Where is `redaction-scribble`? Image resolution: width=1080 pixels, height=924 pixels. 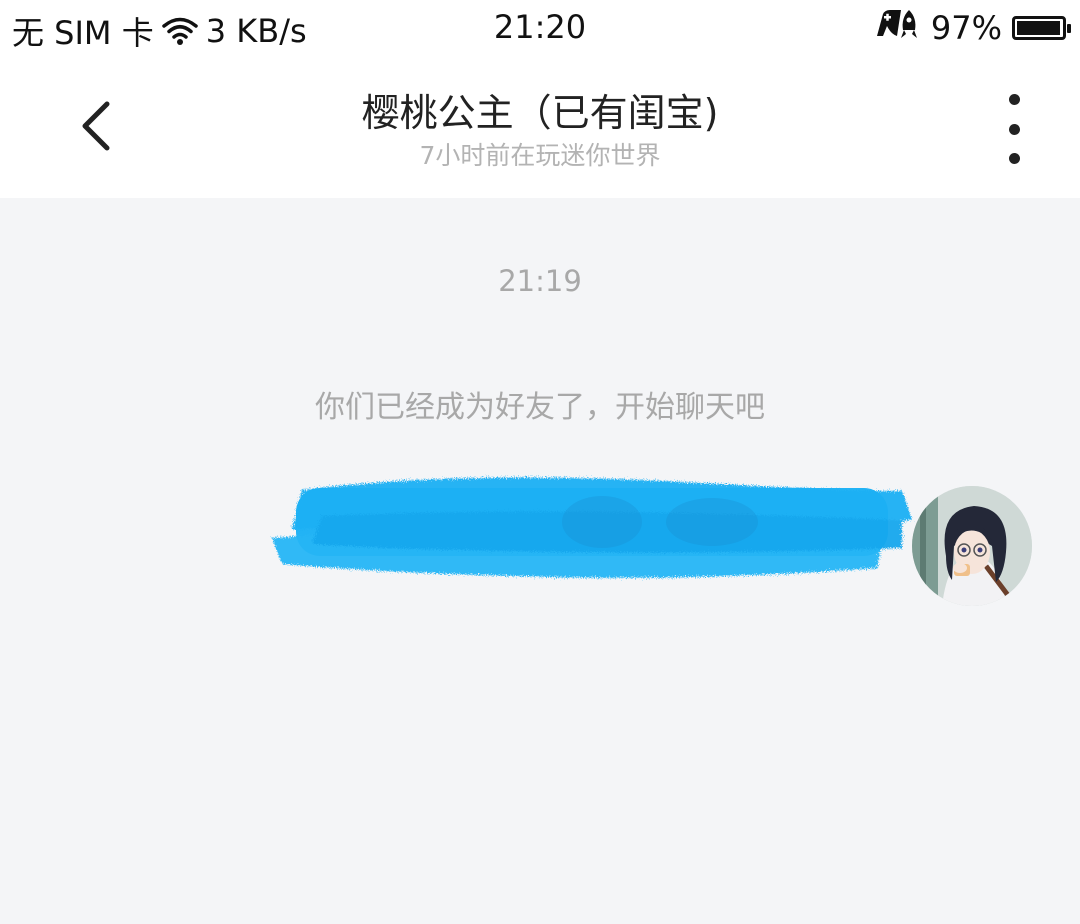 redaction-scribble is located at coordinates (592, 527).